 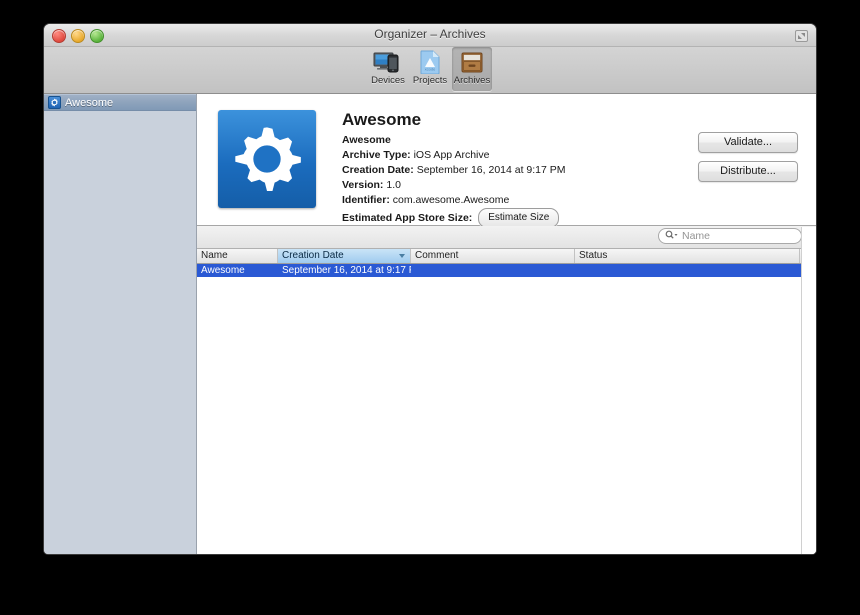 I want to click on vertical-scrollbar, so click(x=808, y=390).